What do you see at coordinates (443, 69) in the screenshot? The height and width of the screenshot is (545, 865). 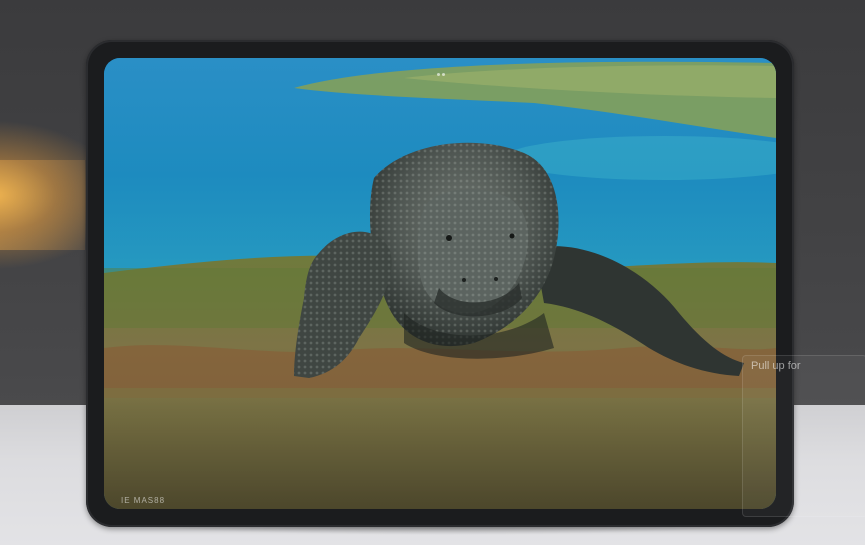 I see `front-camera-indicator` at bounding box center [443, 69].